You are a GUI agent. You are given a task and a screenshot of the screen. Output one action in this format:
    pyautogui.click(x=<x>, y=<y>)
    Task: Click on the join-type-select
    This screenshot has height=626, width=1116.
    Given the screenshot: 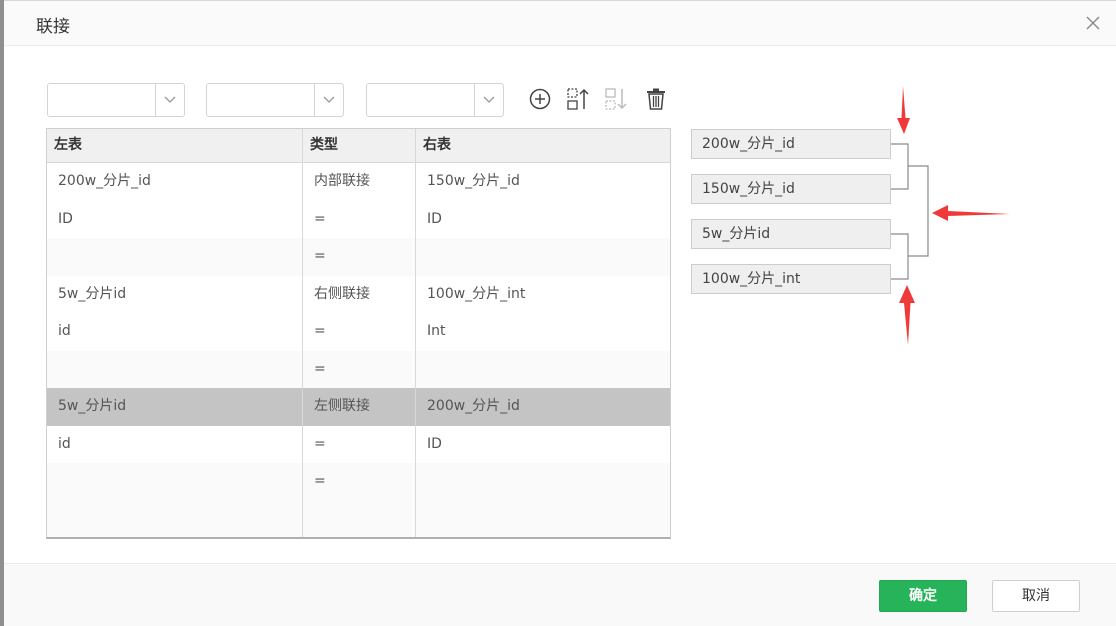 What is the action you would take?
    pyautogui.click(x=275, y=100)
    